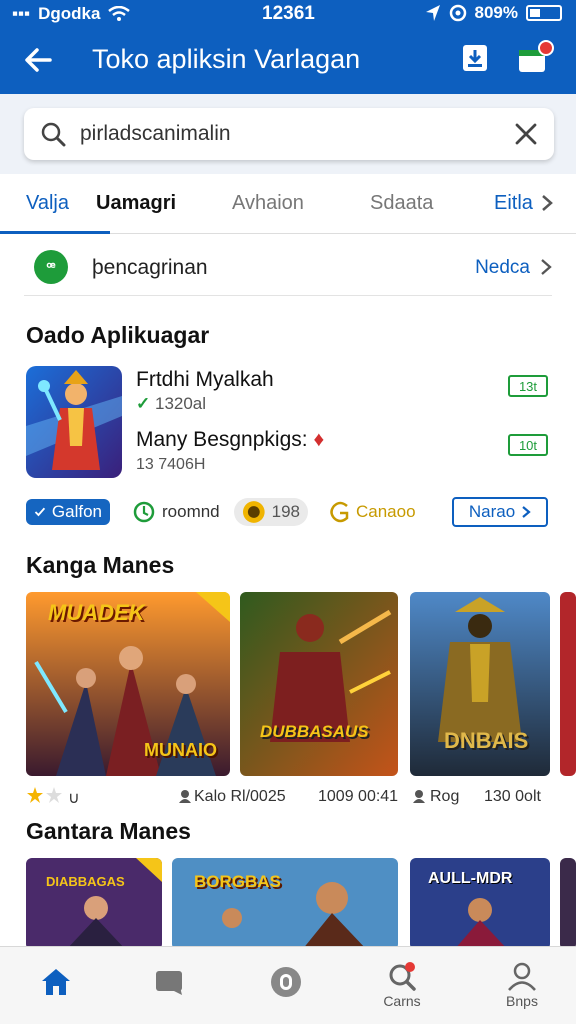 The image size is (576, 1024). Describe the element at coordinates (55, 232) in the screenshot. I see `active-tab-indicator` at that location.